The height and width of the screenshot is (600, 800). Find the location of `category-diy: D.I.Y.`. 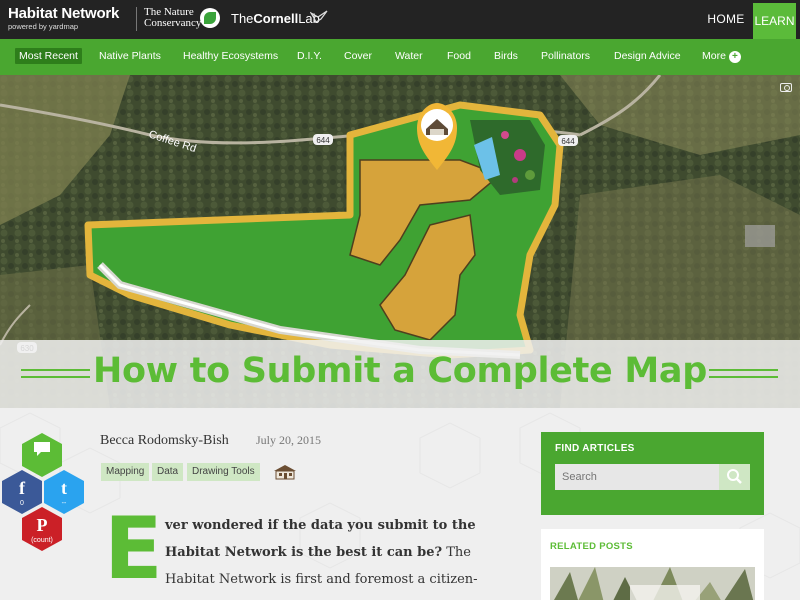

category-diy: D.I.Y. is located at coordinates (309, 56).